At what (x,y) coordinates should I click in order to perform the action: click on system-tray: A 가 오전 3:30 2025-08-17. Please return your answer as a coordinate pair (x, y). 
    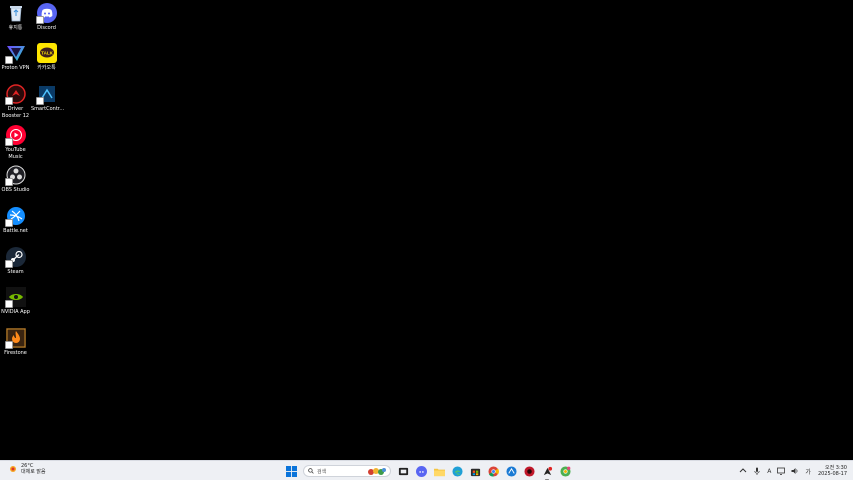
    Looking at the image, I should click on (791, 471).